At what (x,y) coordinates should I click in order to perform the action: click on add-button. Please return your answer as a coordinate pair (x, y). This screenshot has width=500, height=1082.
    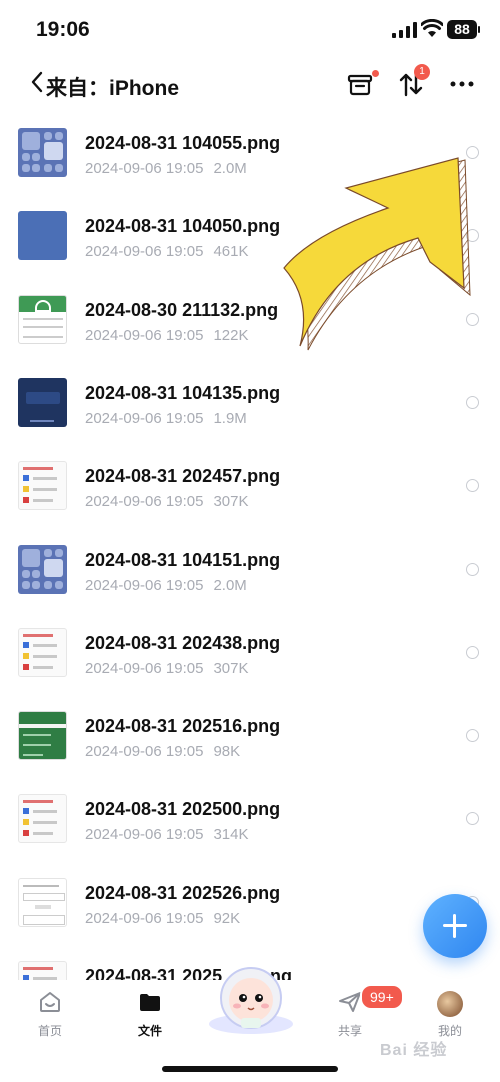
    Looking at the image, I should click on (455, 926).